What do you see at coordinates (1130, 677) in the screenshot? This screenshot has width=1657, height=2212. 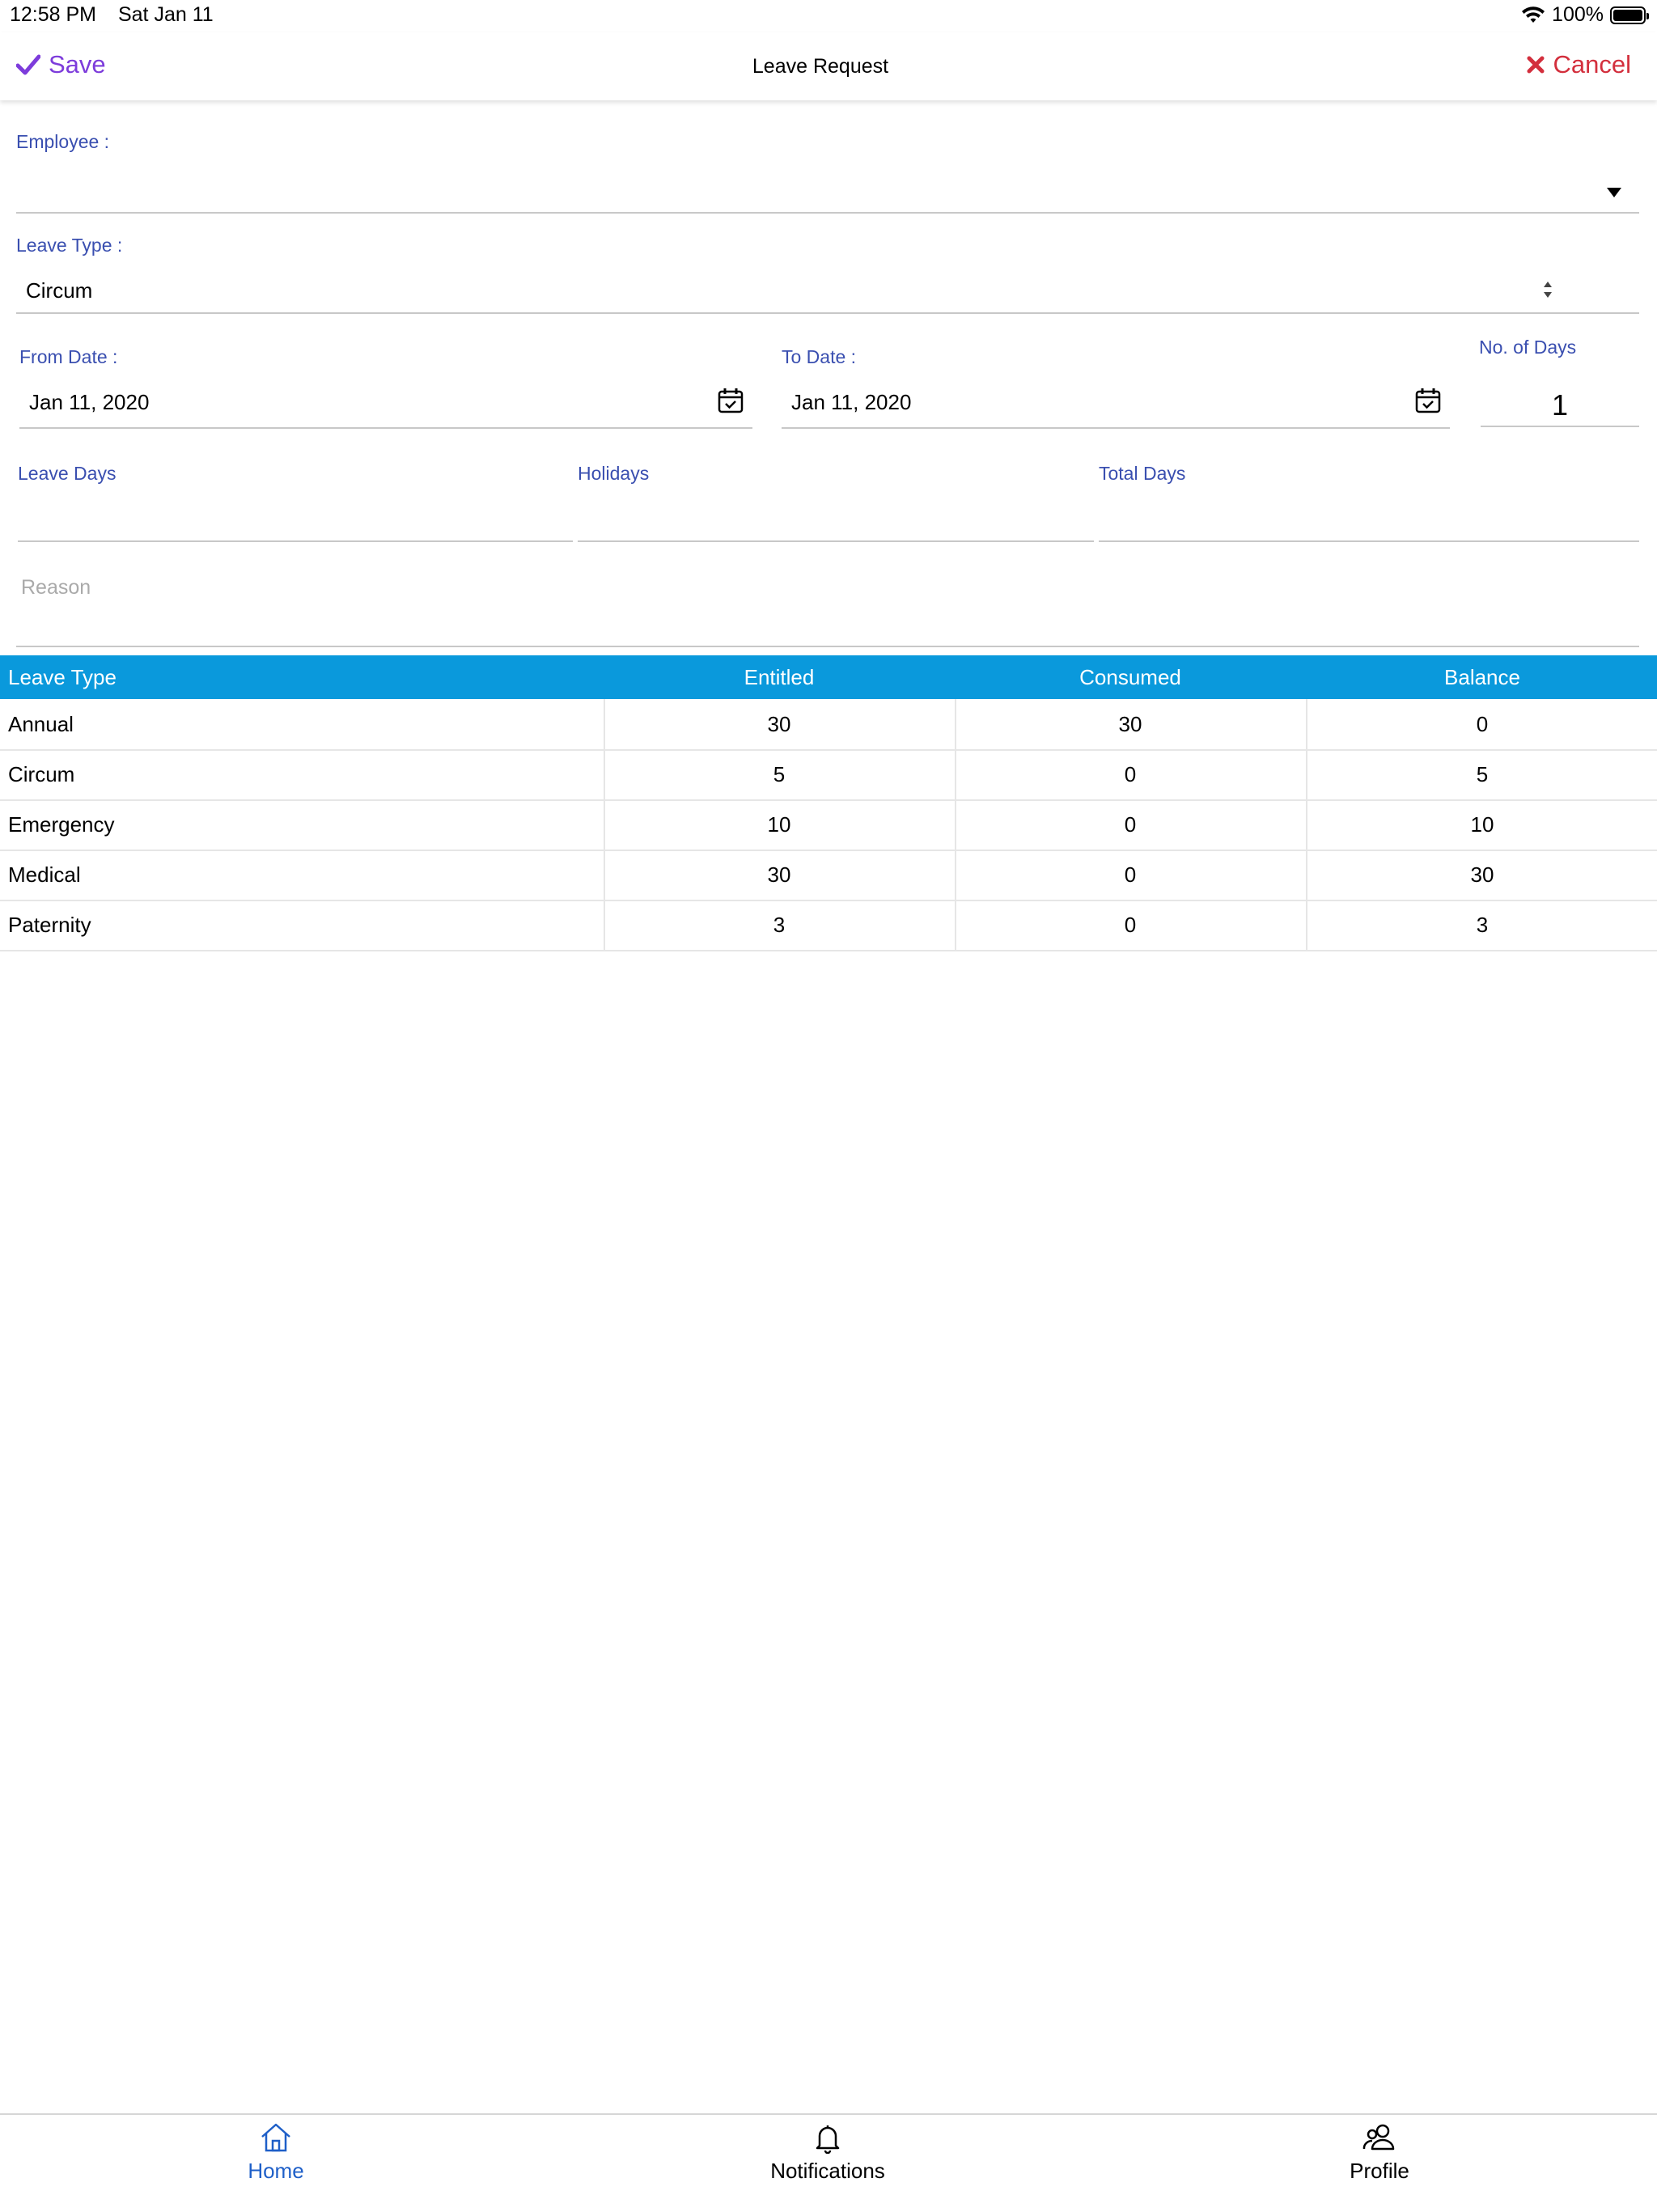 I see `header-consumed: Consumed` at bounding box center [1130, 677].